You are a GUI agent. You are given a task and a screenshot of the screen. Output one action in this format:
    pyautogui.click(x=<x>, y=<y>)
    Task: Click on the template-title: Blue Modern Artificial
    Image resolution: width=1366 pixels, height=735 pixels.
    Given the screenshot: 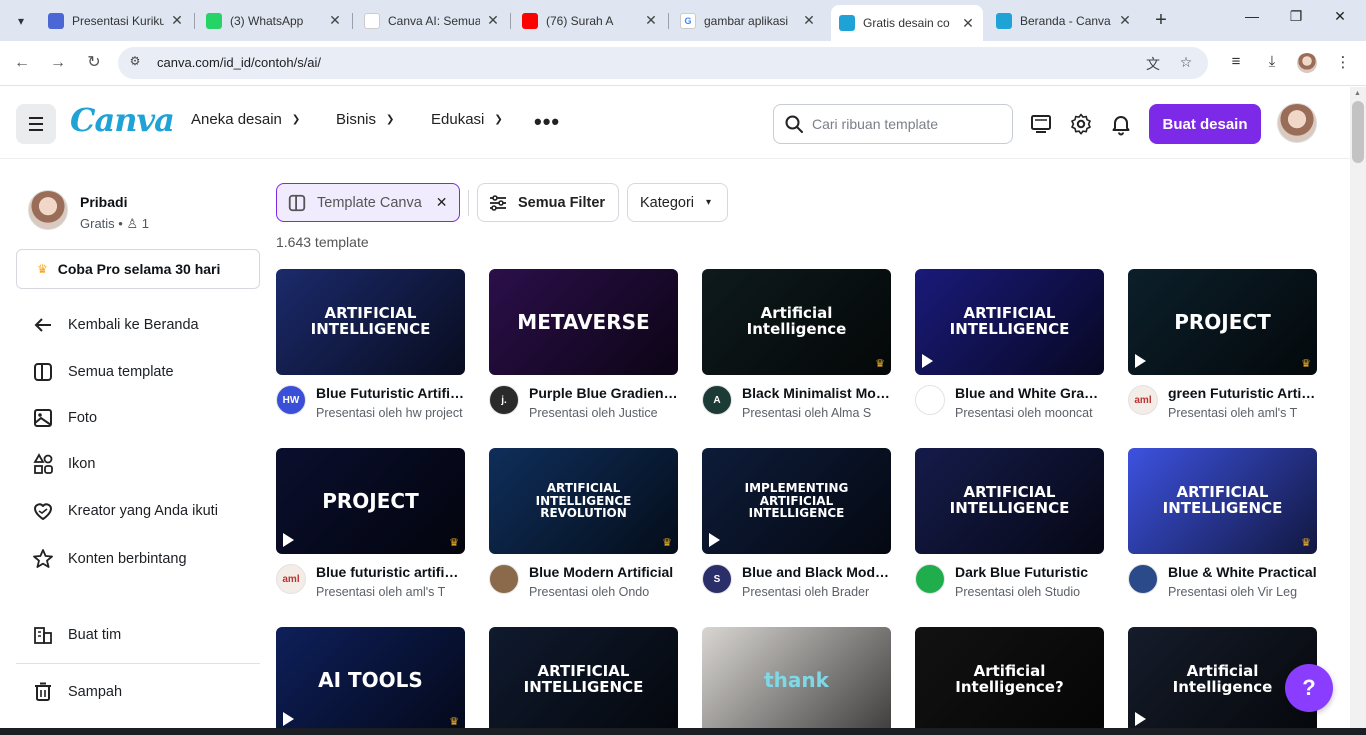 What is the action you would take?
    pyautogui.click(x=603, y=572)
    